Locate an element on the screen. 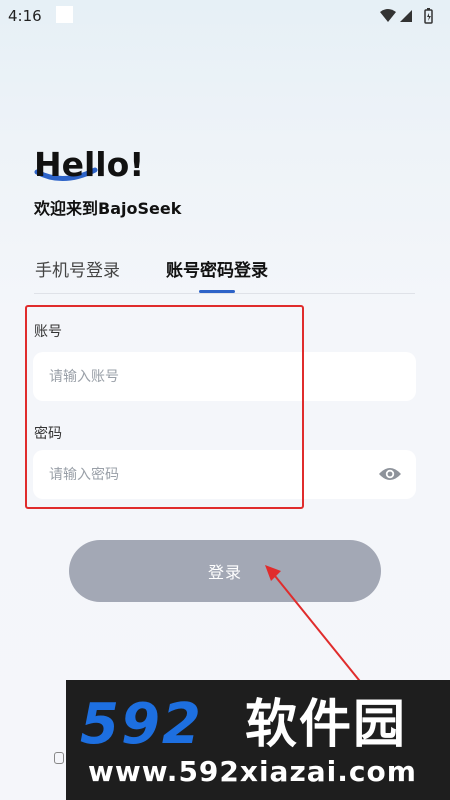 This screenshot has width=450, height=800. welcome-text: 欢迎来到BajoSeek is located at coordinates (108, 208).